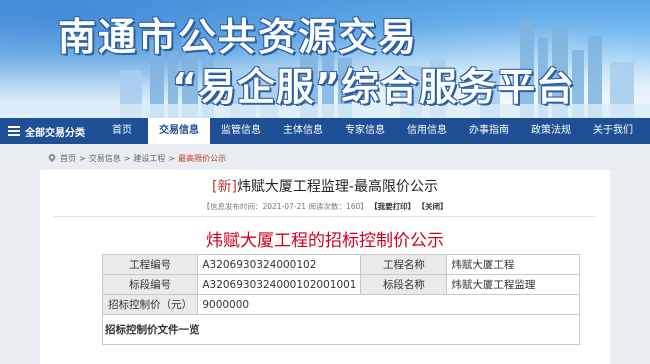 This screenshot has width=650, height=364. Describe the element at coordinates (224, 187) in the screenshot. I see `new-tag: [新]` at that location.